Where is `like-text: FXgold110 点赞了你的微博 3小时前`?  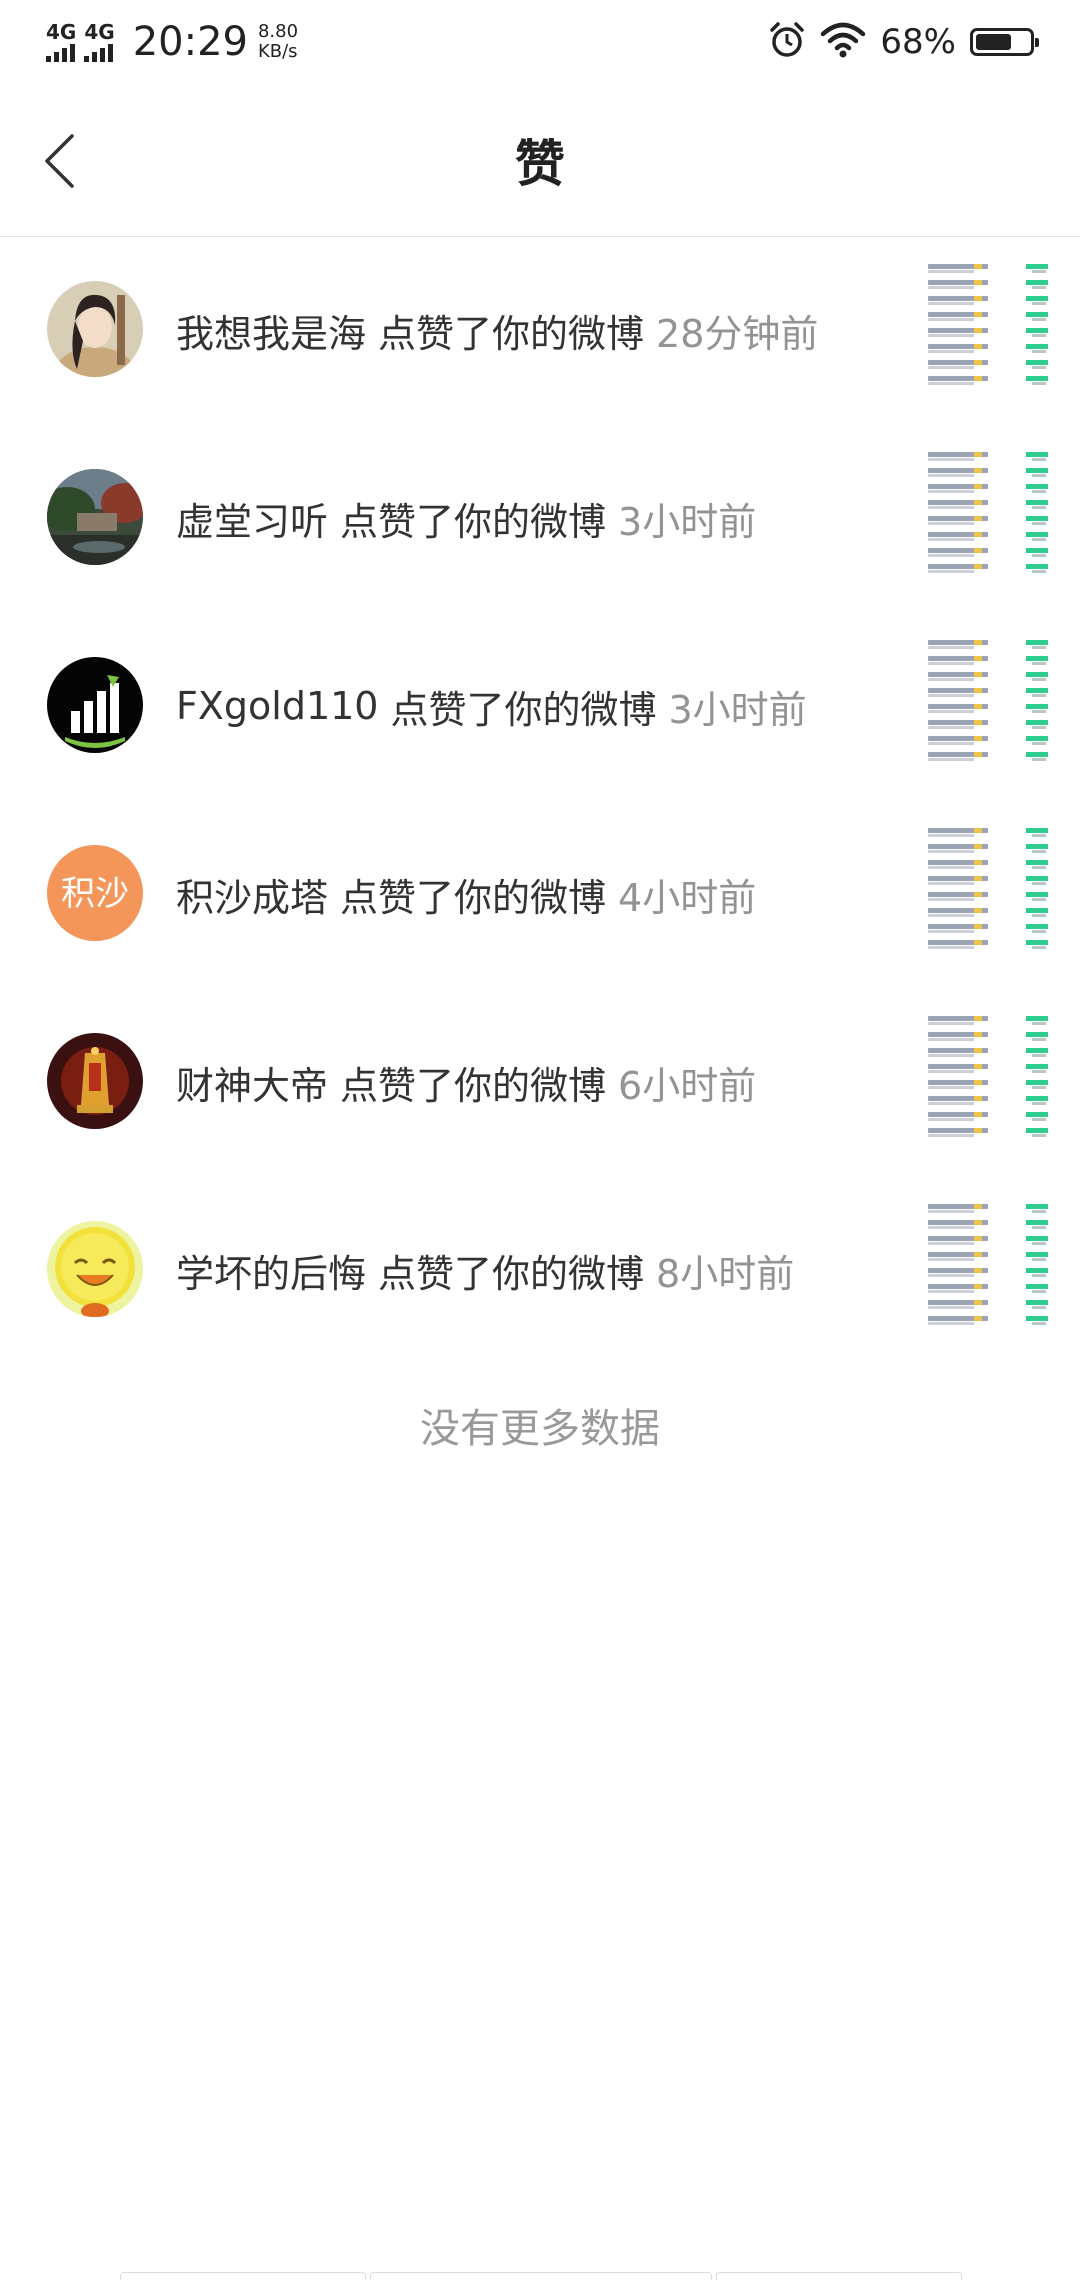
like-text: FXgold110 点赞了你的微博 3小时前 is located at coordinates (491, 706).